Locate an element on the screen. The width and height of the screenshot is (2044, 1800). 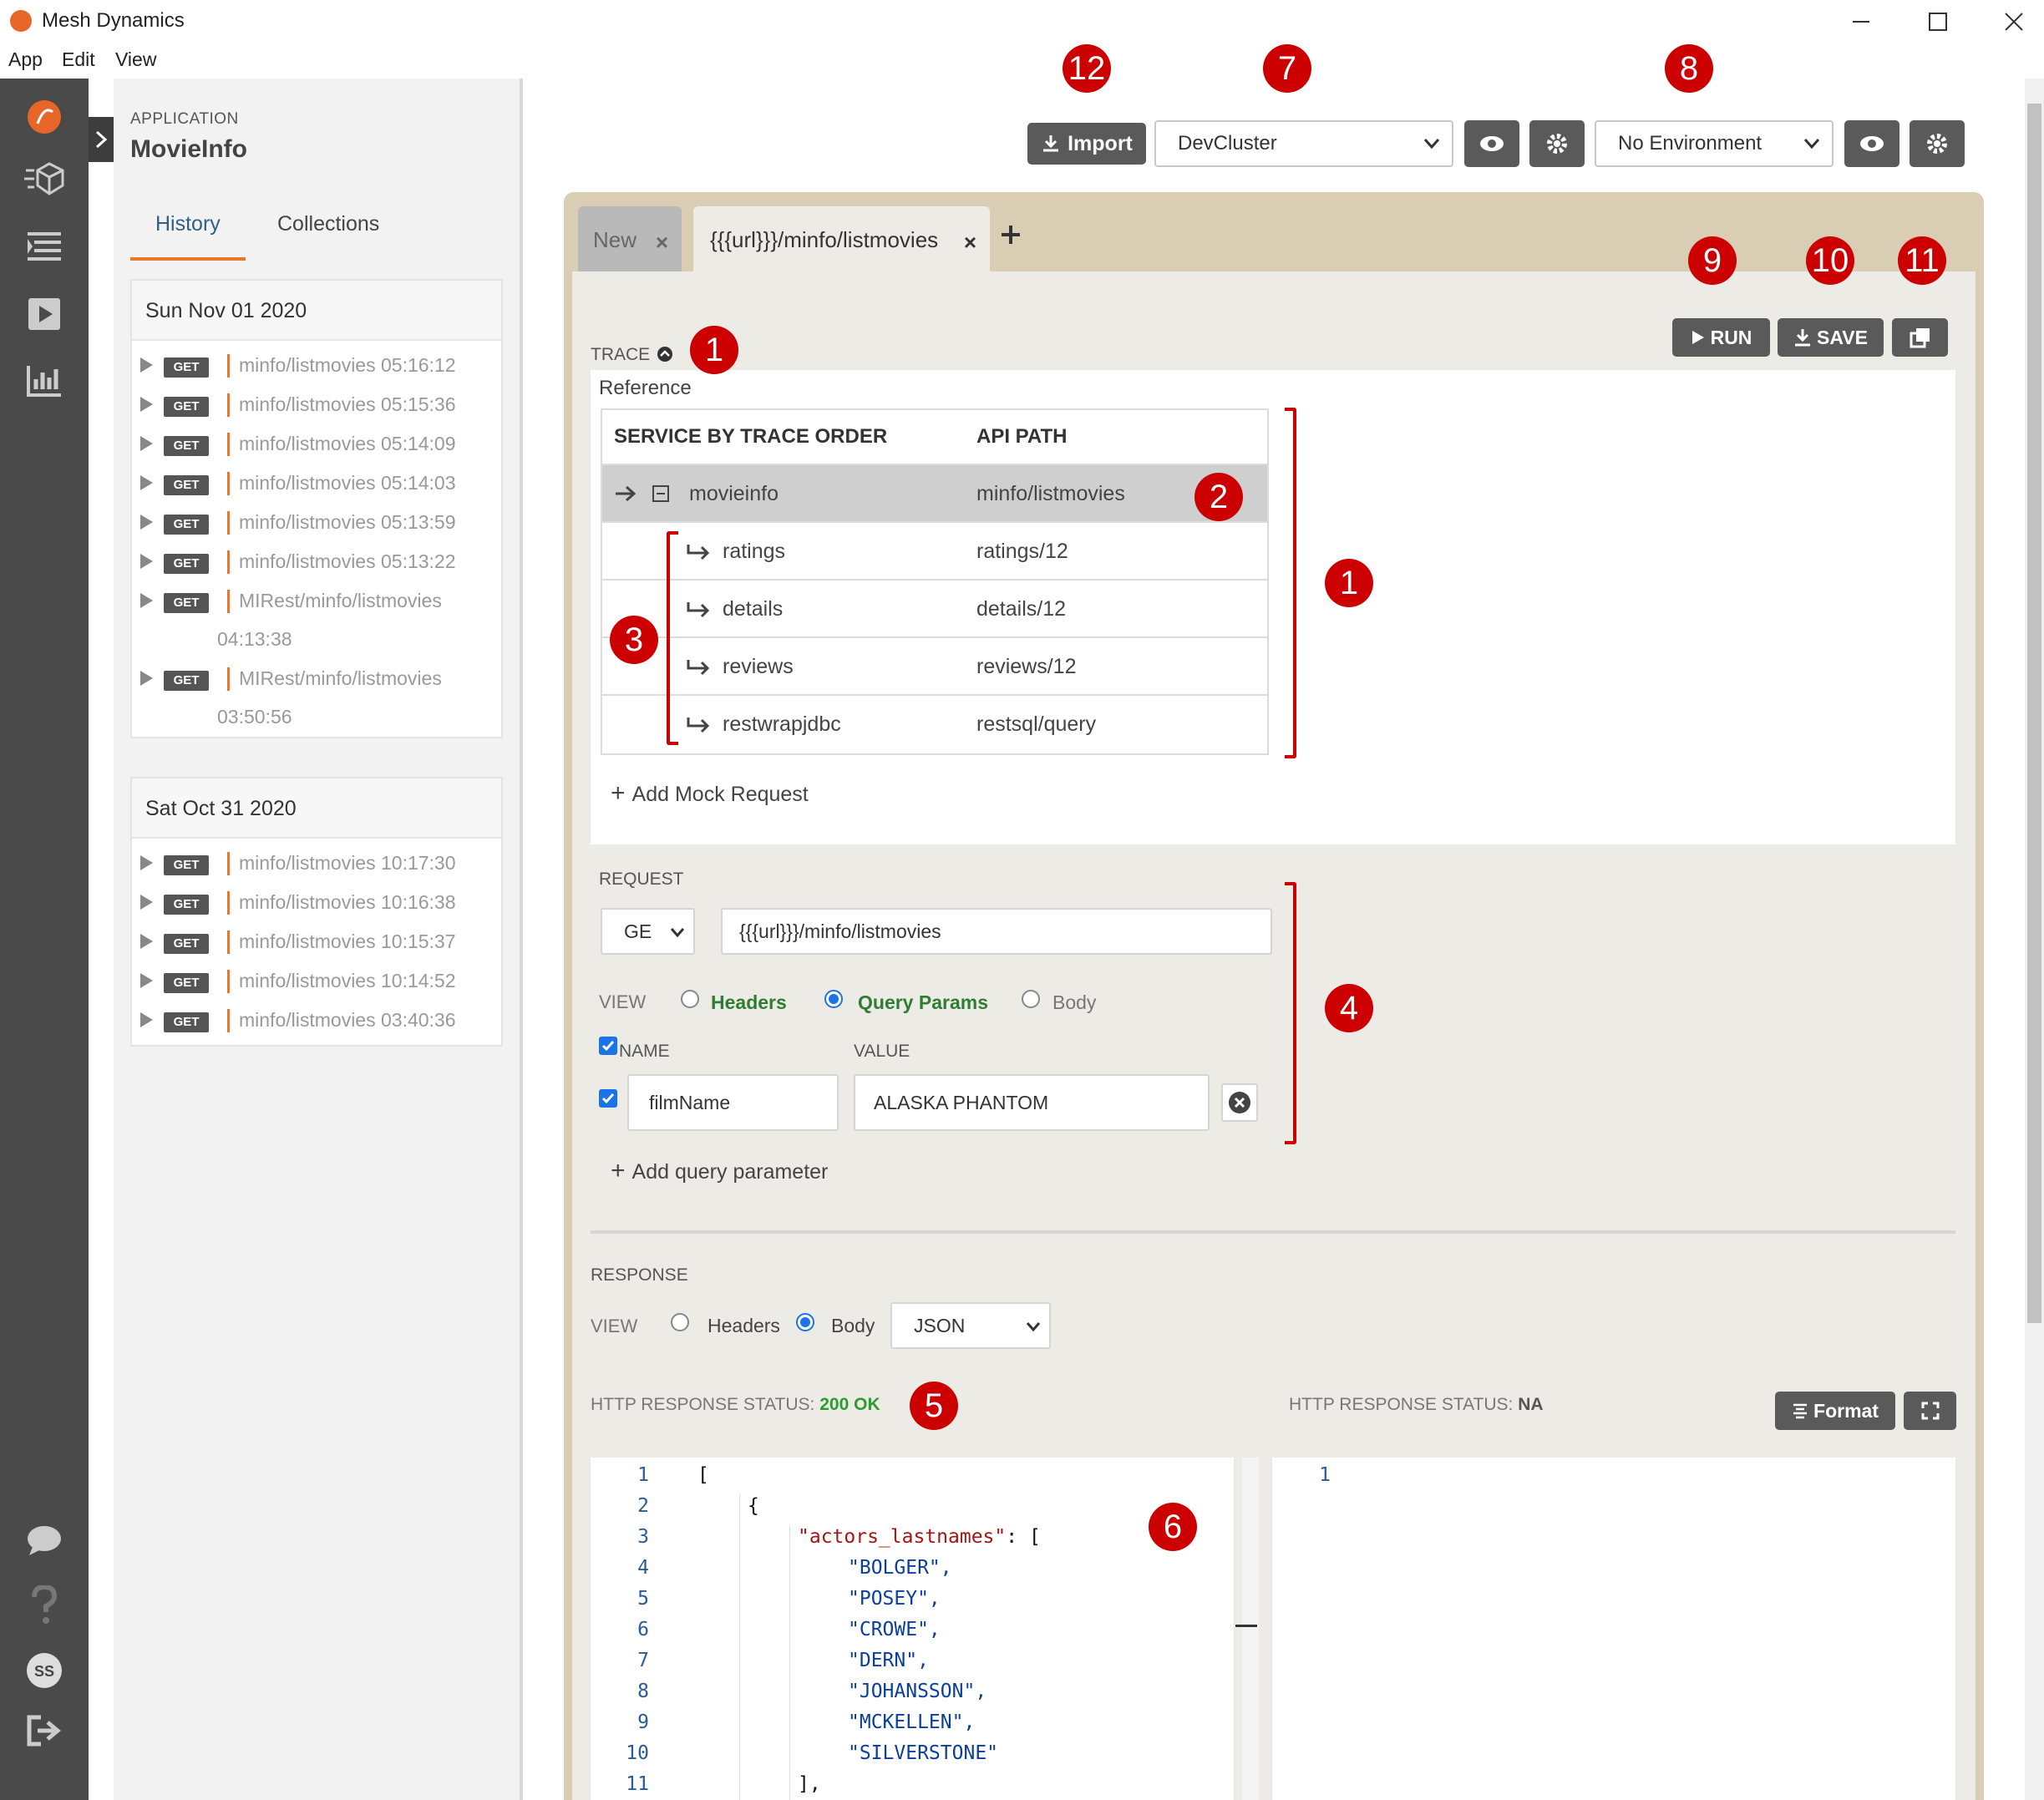
response-body-label: Body is located at coordinates (853, 1326).